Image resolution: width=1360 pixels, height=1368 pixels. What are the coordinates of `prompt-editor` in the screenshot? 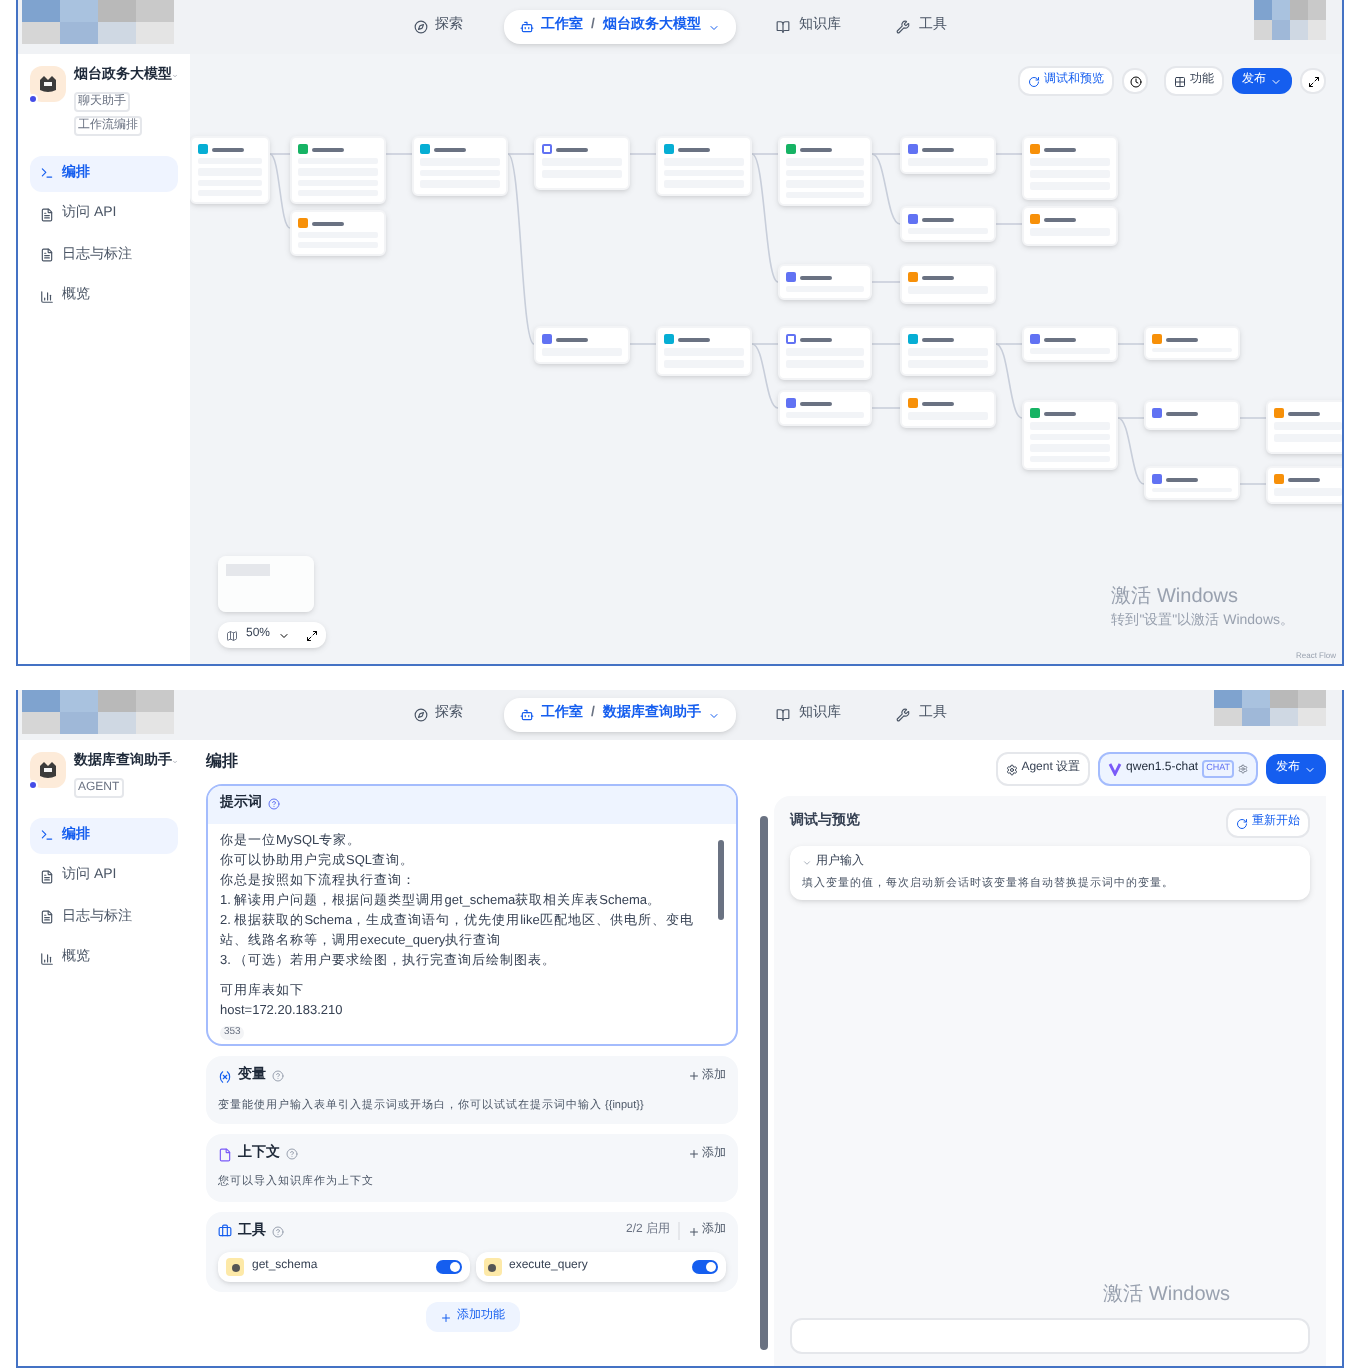 It's located at (472, 915).